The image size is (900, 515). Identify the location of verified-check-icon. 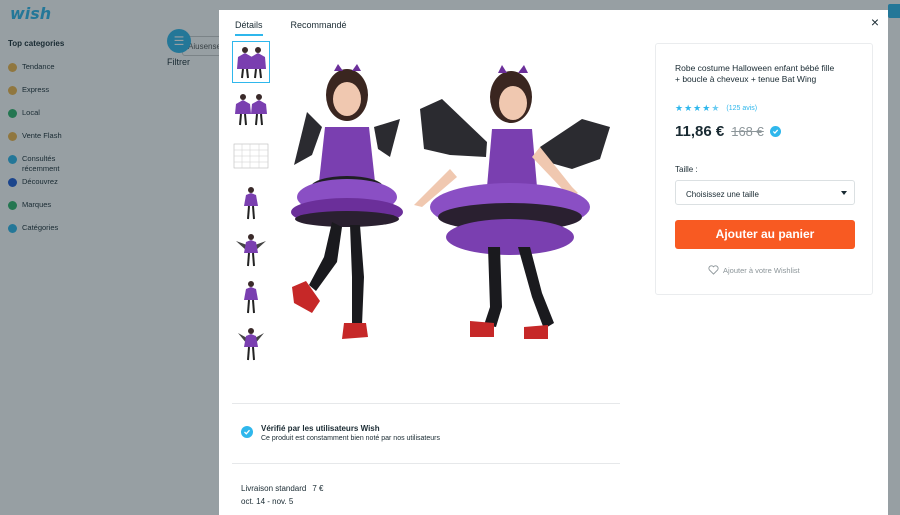
(247, 432).